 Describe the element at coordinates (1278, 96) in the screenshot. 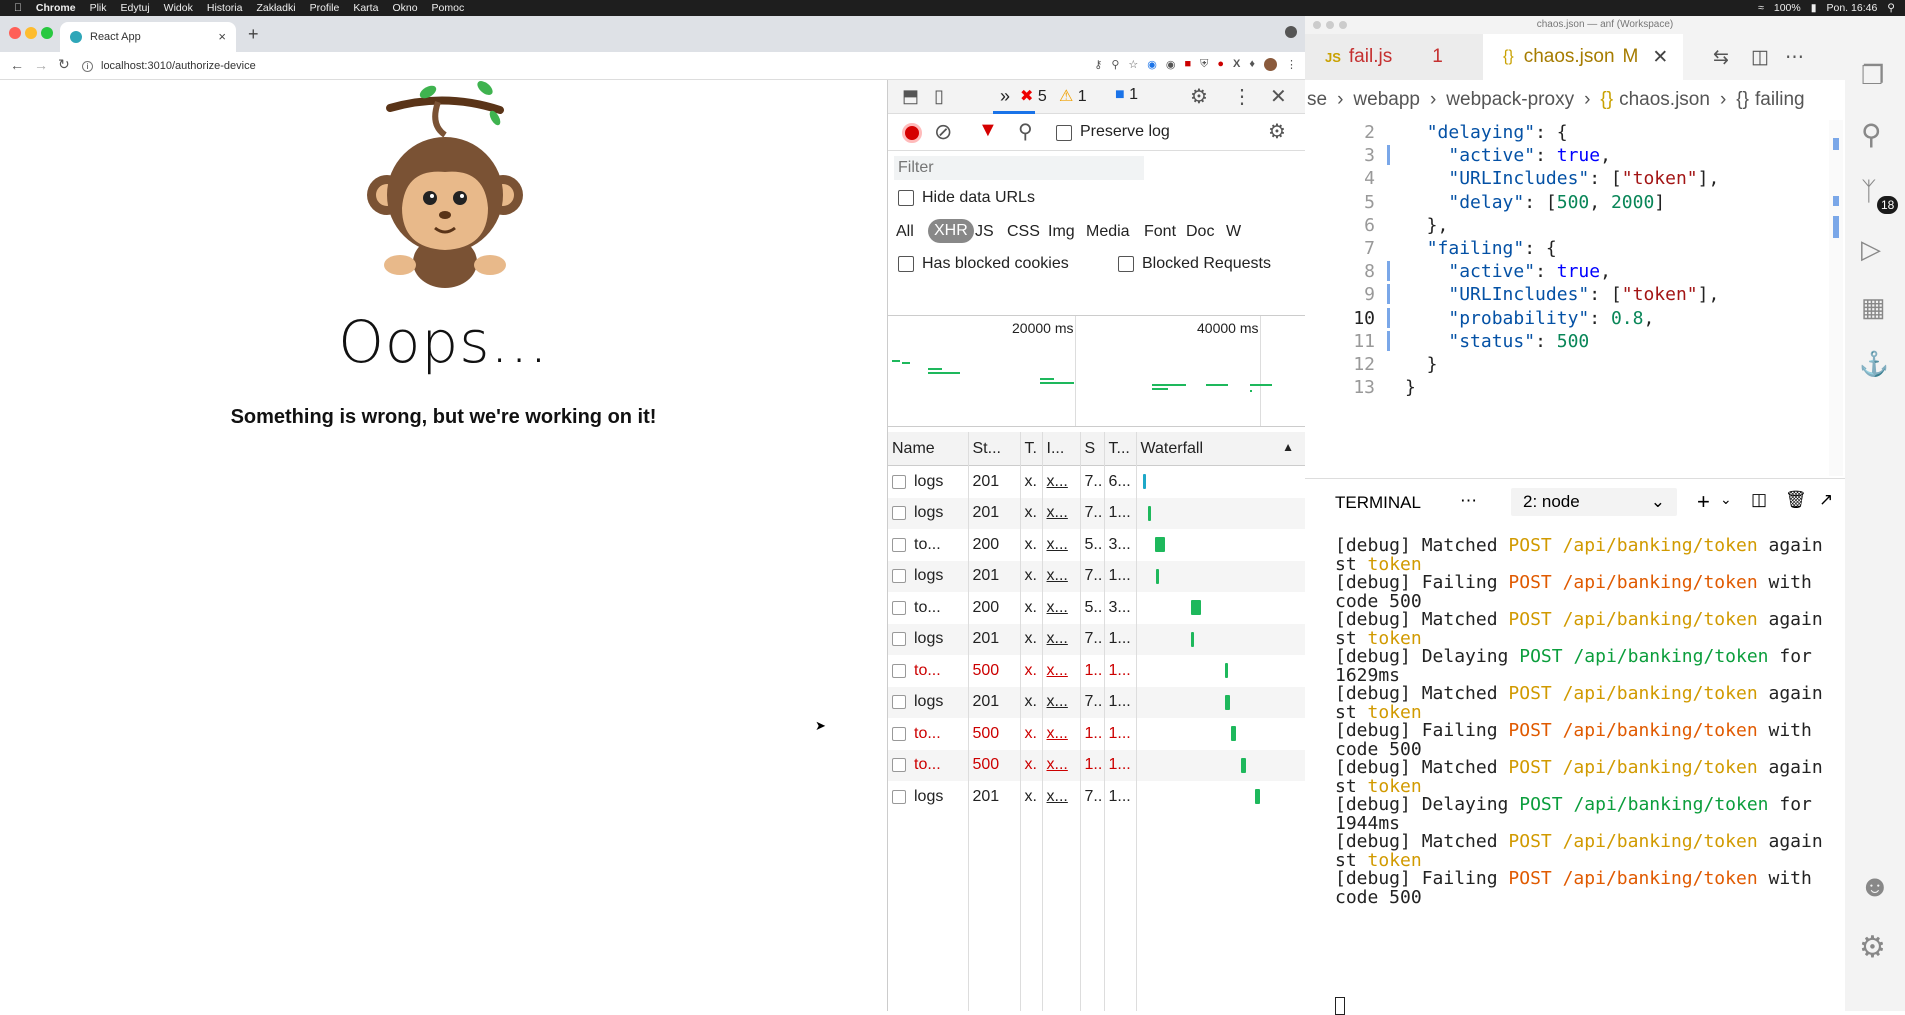

I see `close-devtools-icon: ✕` at that location.